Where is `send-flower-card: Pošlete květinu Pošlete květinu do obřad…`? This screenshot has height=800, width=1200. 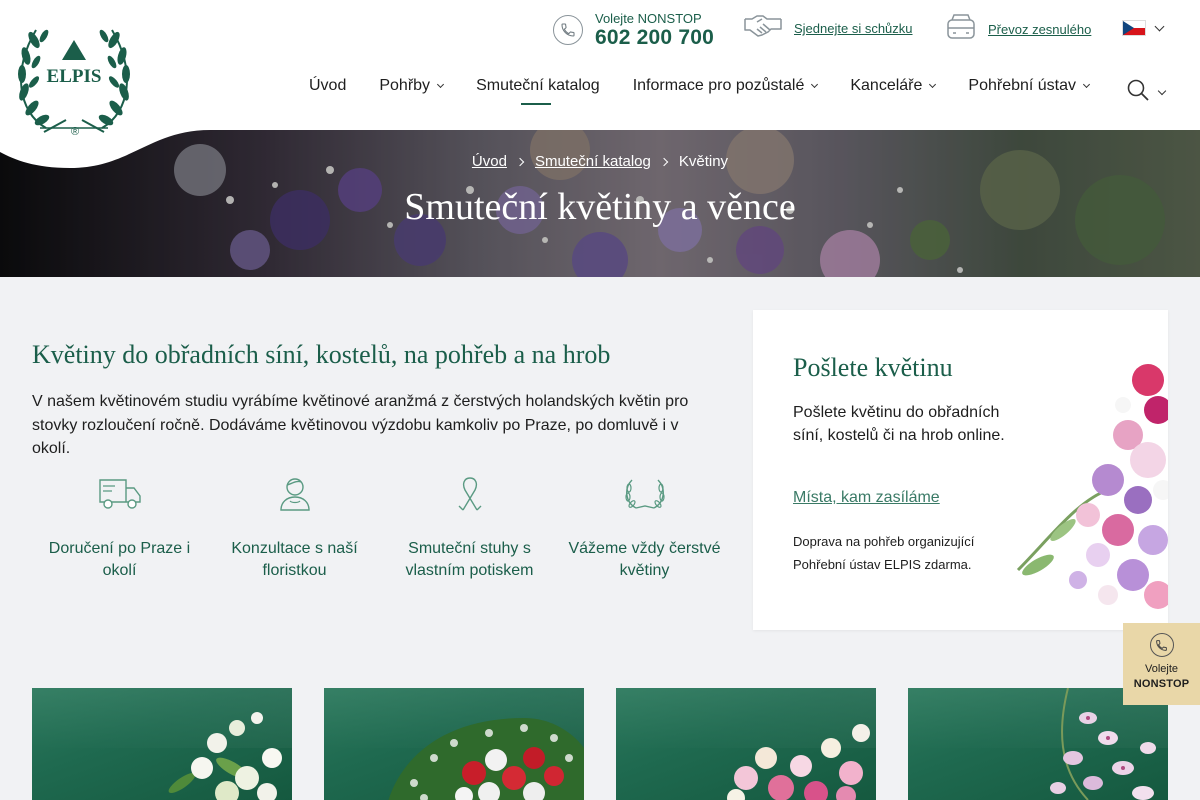 send-flower-card: Pošlete květinu Pošlete květinu do obřad… is located at coordinates (960, 470).